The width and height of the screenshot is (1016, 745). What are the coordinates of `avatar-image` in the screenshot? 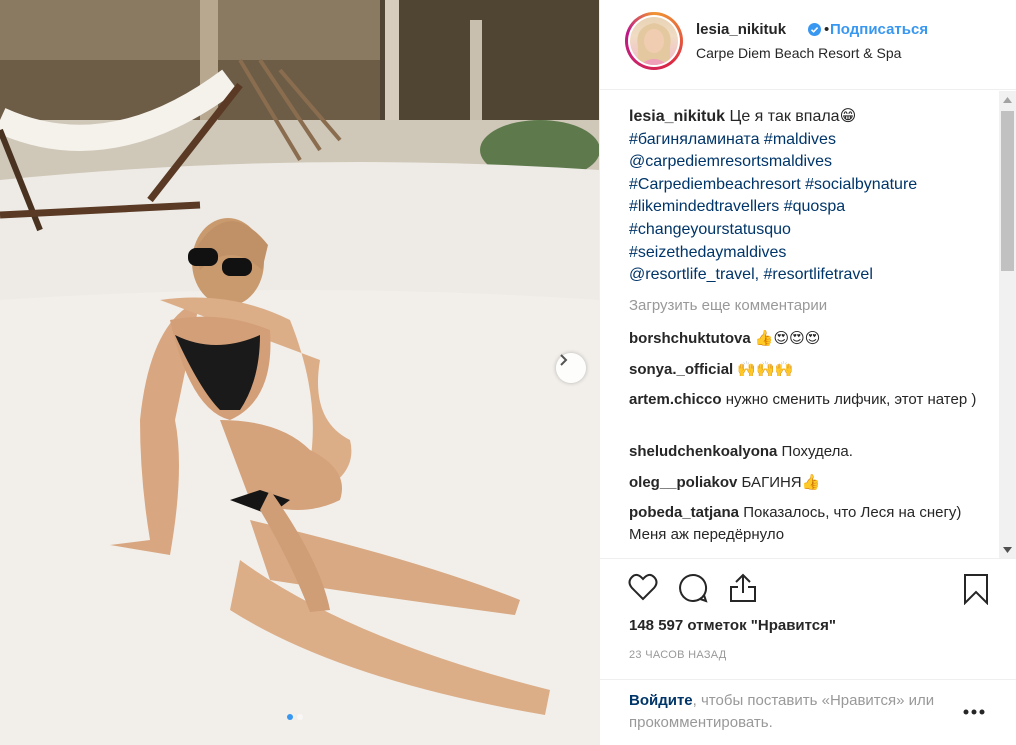 It's located at (654, 41).